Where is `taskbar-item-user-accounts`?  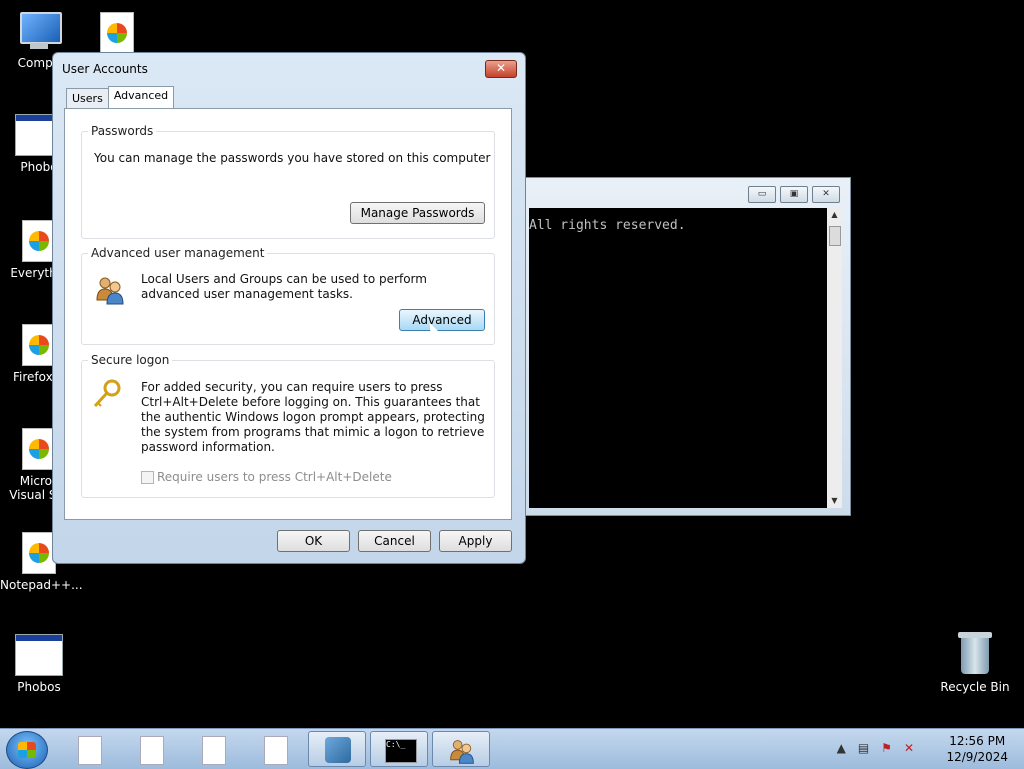
taskbar-item-user-accounts is located at coordinates (461, 749).